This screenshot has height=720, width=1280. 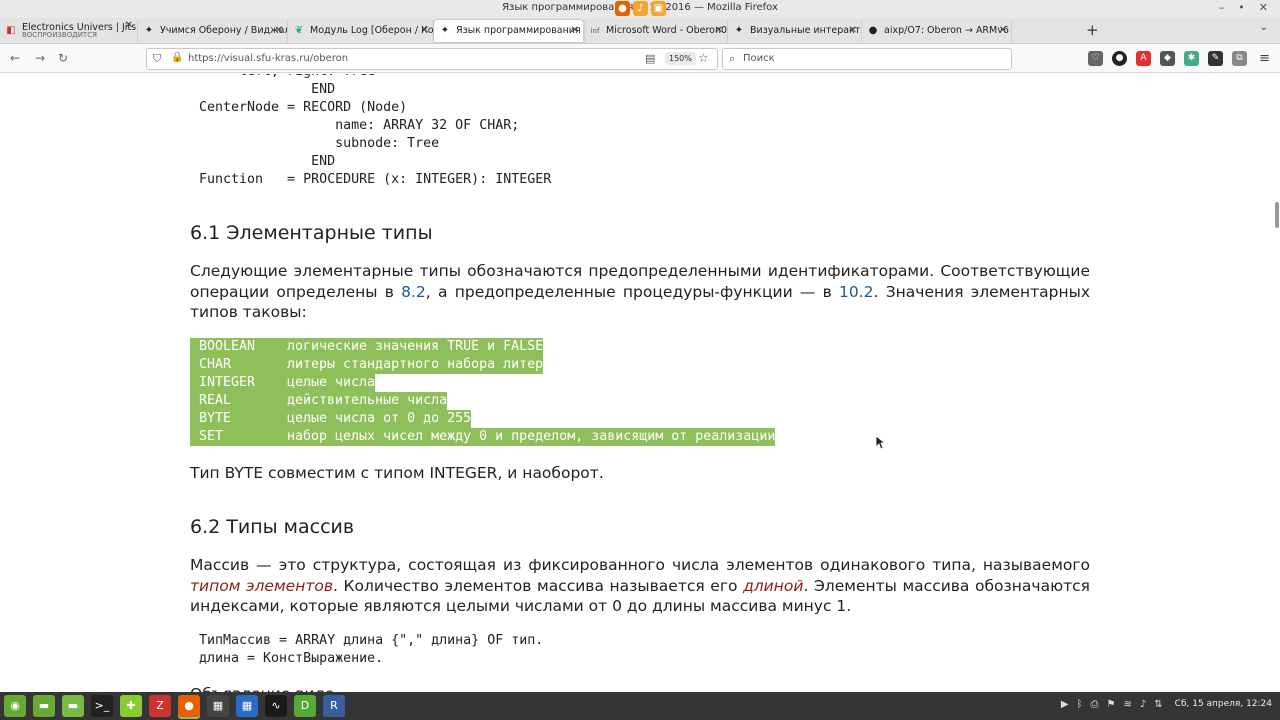 I want to click on search-bar: ⌕ Поиск, so click(x=867, y=59).